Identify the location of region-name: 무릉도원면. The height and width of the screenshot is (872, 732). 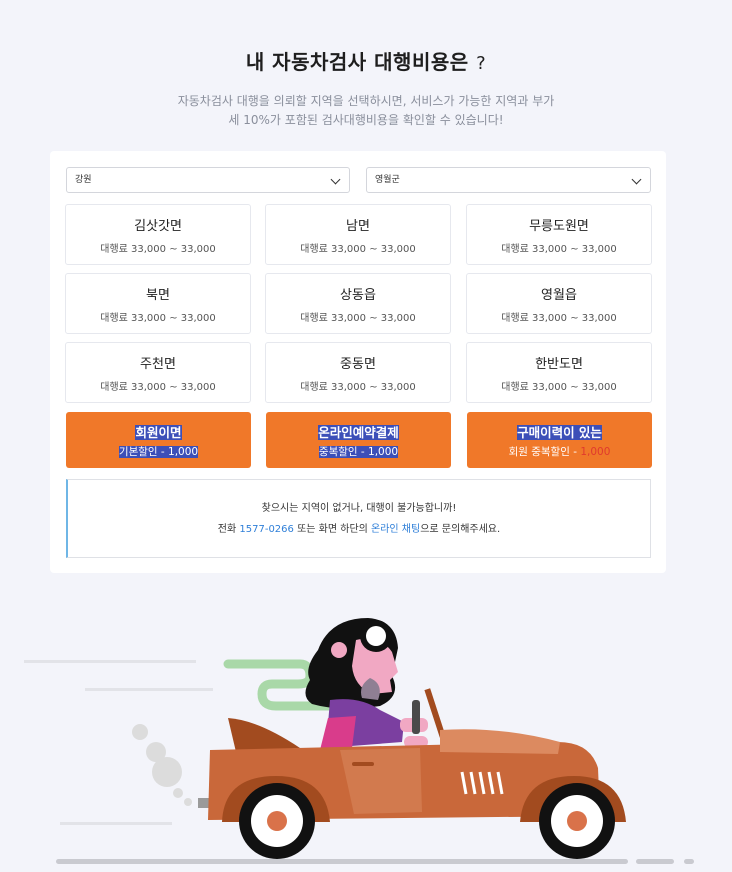
(559, 226).